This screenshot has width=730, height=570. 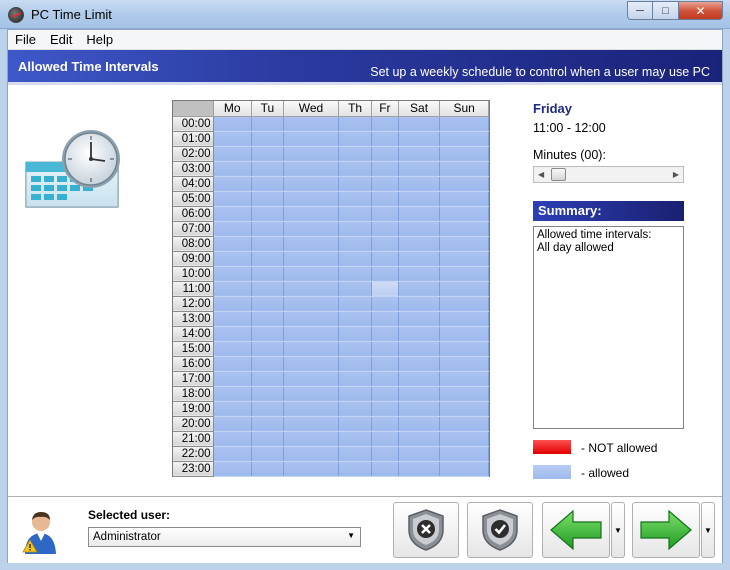 What do you see at coordinates (541, 174) in the screenshot?
I see `slider-left-arrow-icon: ◀` at bounding box center [541, 174].